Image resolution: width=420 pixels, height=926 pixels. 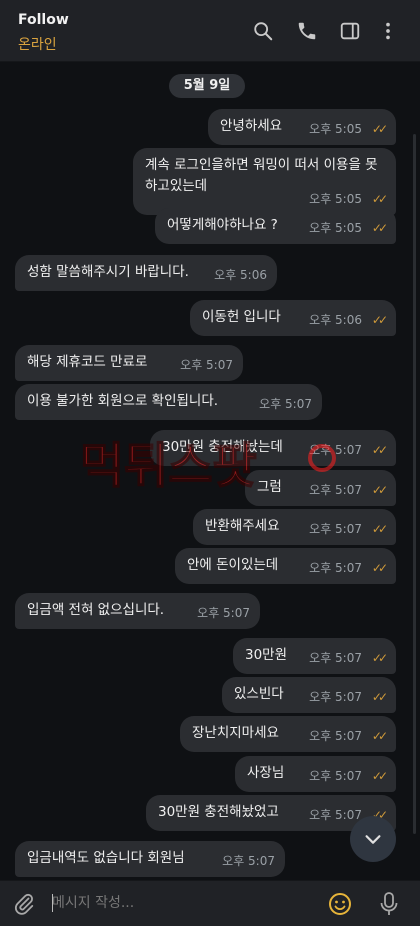 I want to click on message-text: 입금액 전혀 없으십니다., so click(x=96, y=610).